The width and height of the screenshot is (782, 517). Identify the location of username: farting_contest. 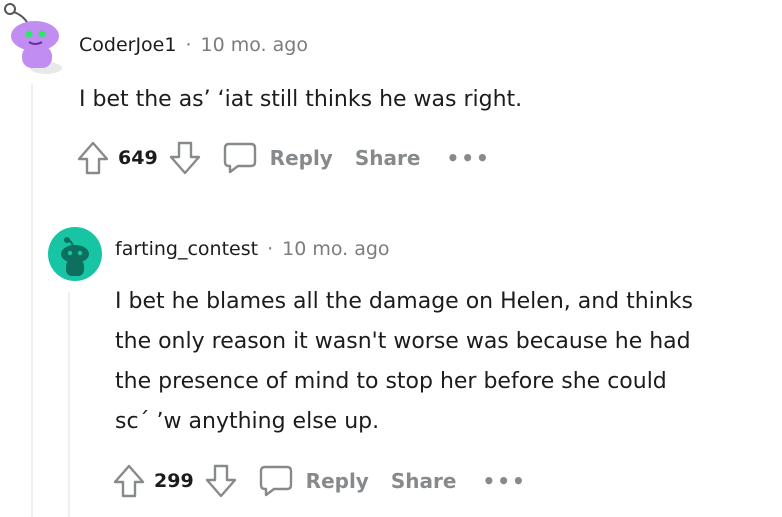
(186, 249).